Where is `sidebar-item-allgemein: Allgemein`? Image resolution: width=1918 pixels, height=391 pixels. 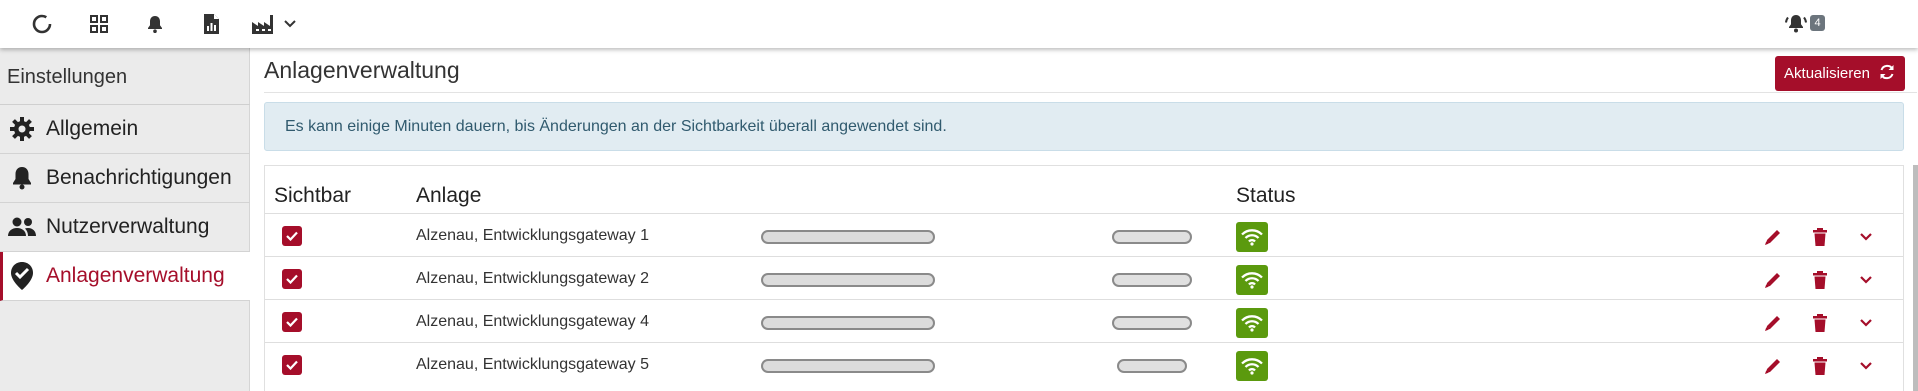 sidebar-item-allgemein: Allgemein is located at coordinates (125, 129).